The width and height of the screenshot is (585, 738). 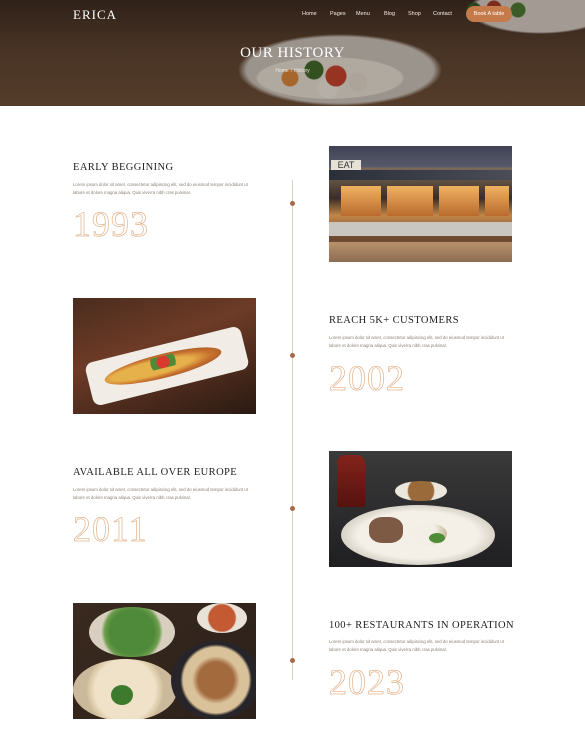 I want to click on entry-year: 2002, so click(x=367, y=378).